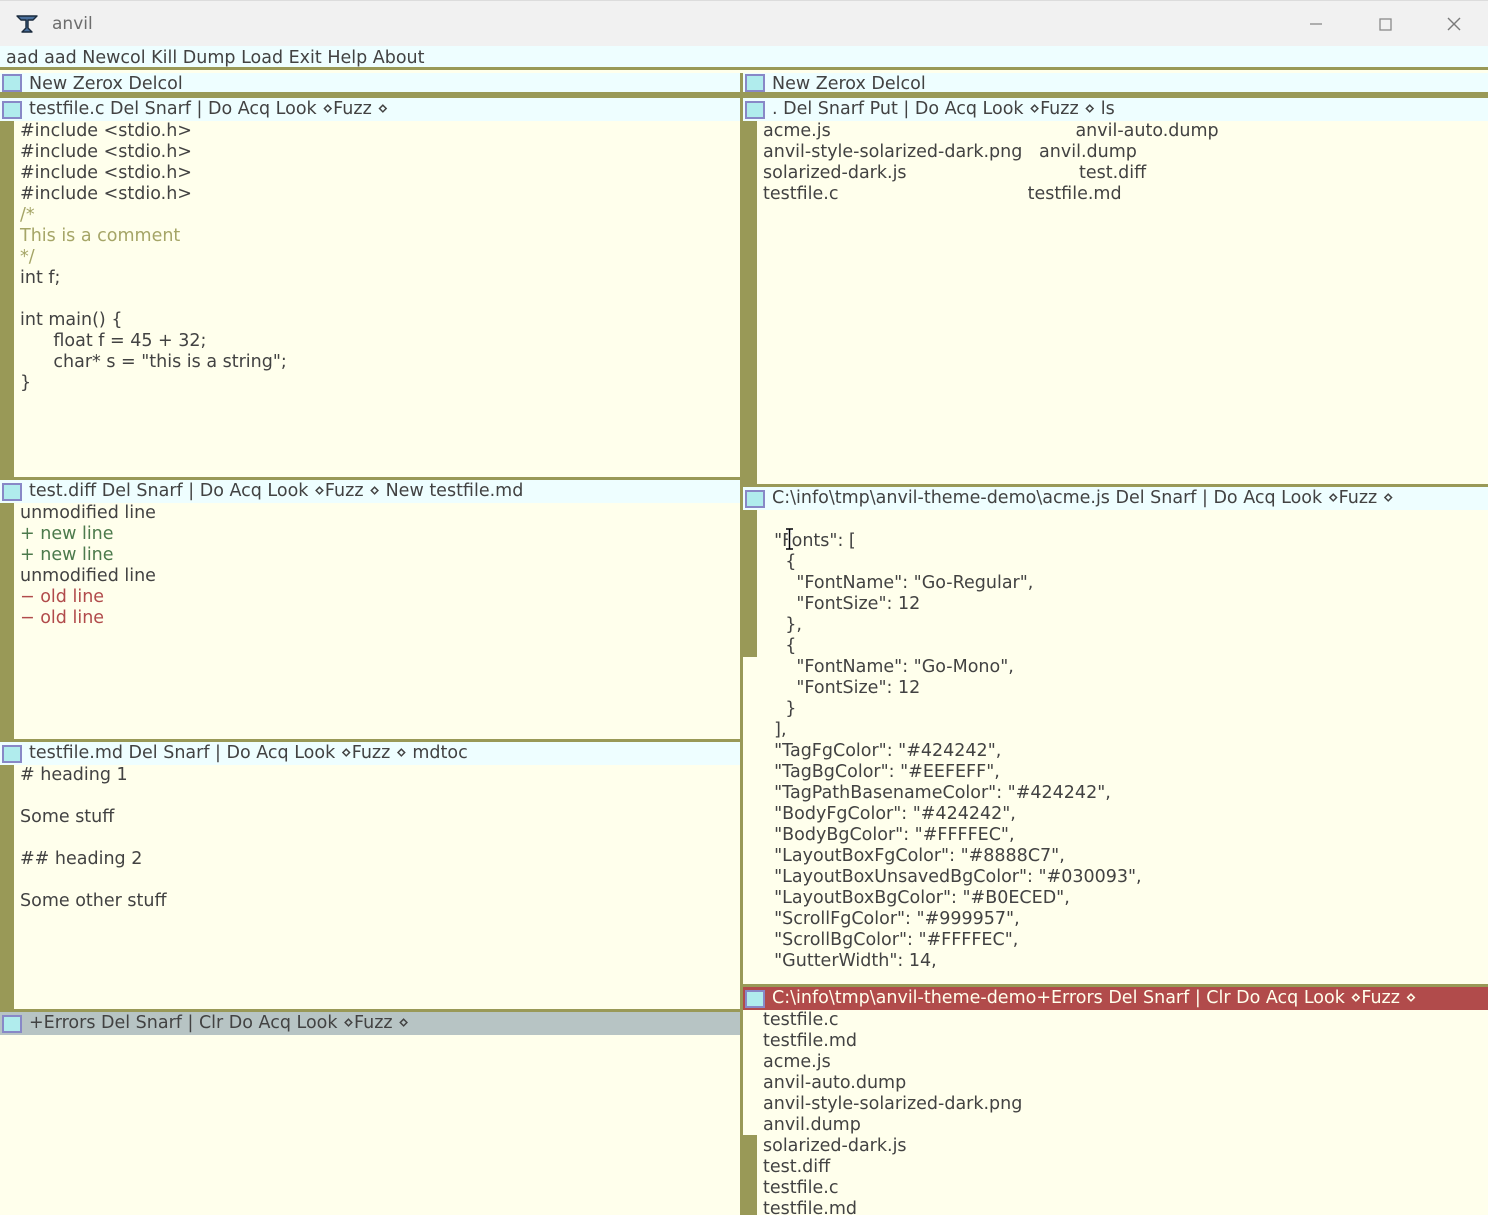 This screenshot has height=1215, width=1488. I want to click on text-line: acme.js, so click(797, 1062).